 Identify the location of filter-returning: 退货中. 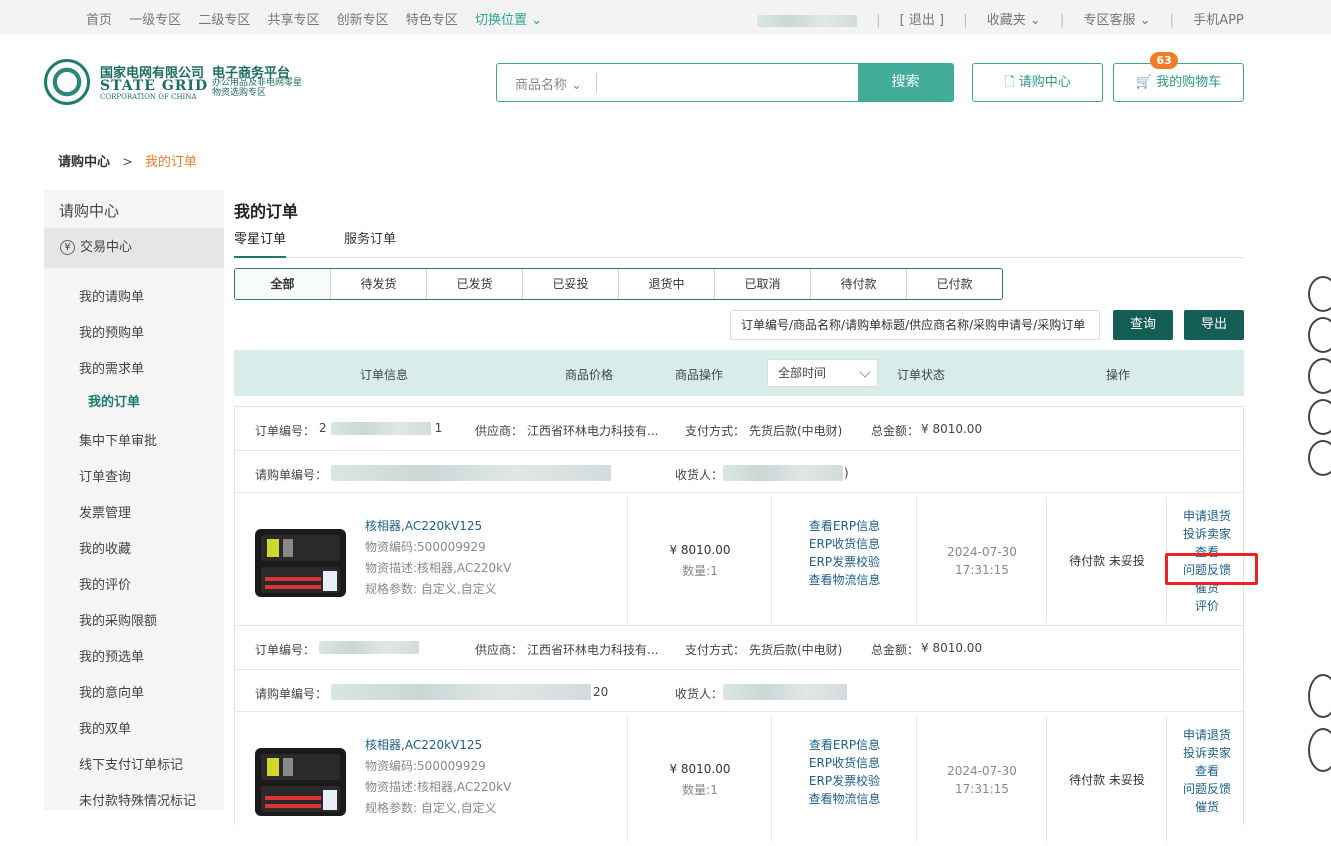
(667, 284).